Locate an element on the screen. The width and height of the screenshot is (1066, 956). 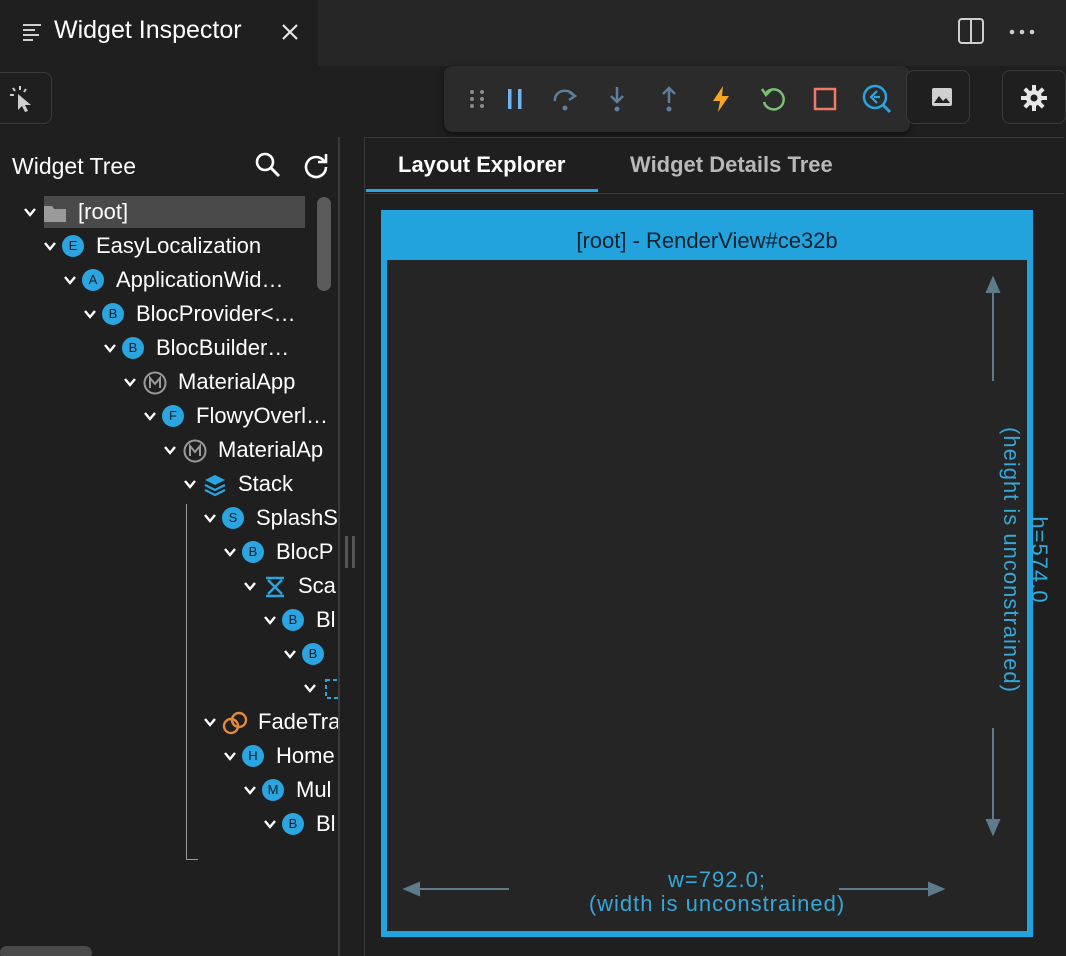
tree-node: MaterialAp is located at coordinates (169, 450).